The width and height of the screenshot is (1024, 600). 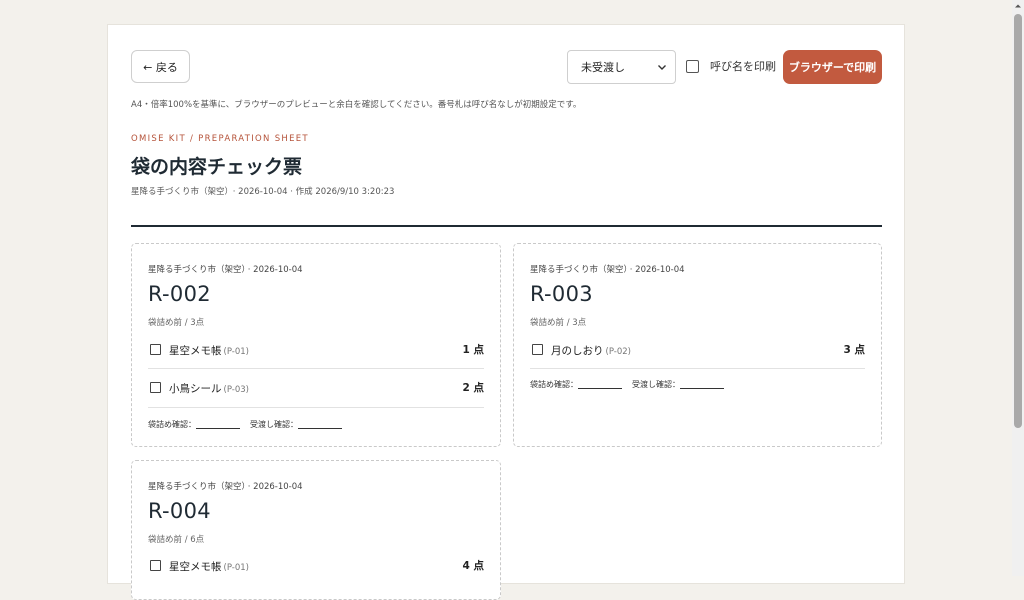 What do you see at coordinates (160, 66) in the screenshot?
I see `back-button: ← 戻る` at bounding box center [160, 66].